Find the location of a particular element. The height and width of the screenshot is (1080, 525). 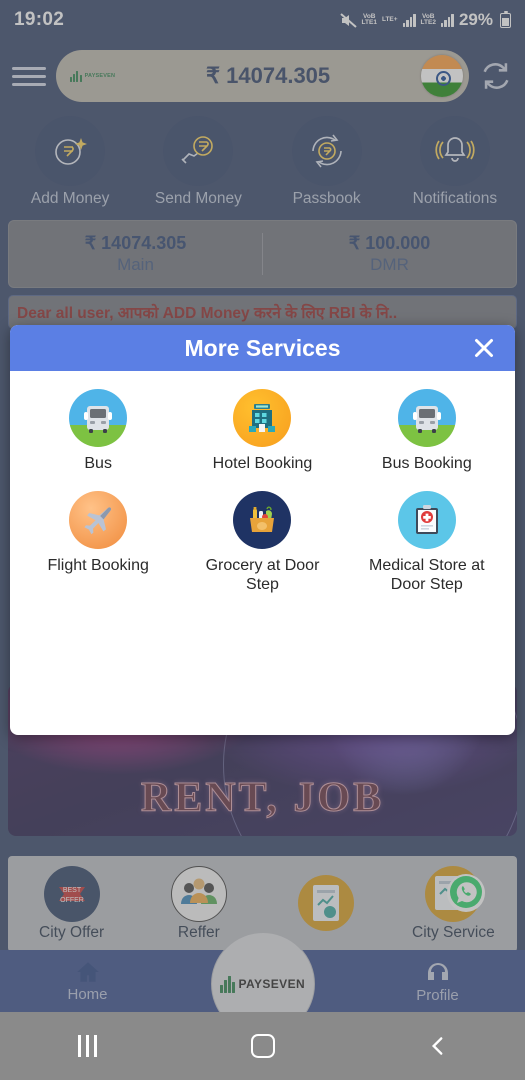

service-item-medical-store: Medical Store at Door Step is located at coordinates (427, 542).